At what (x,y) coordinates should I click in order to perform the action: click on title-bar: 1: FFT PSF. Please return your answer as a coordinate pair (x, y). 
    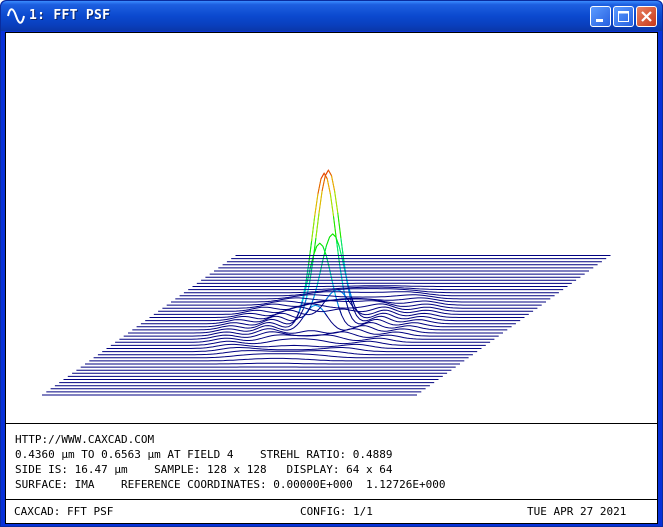
    Looking at the image, I should click on (331, 16).